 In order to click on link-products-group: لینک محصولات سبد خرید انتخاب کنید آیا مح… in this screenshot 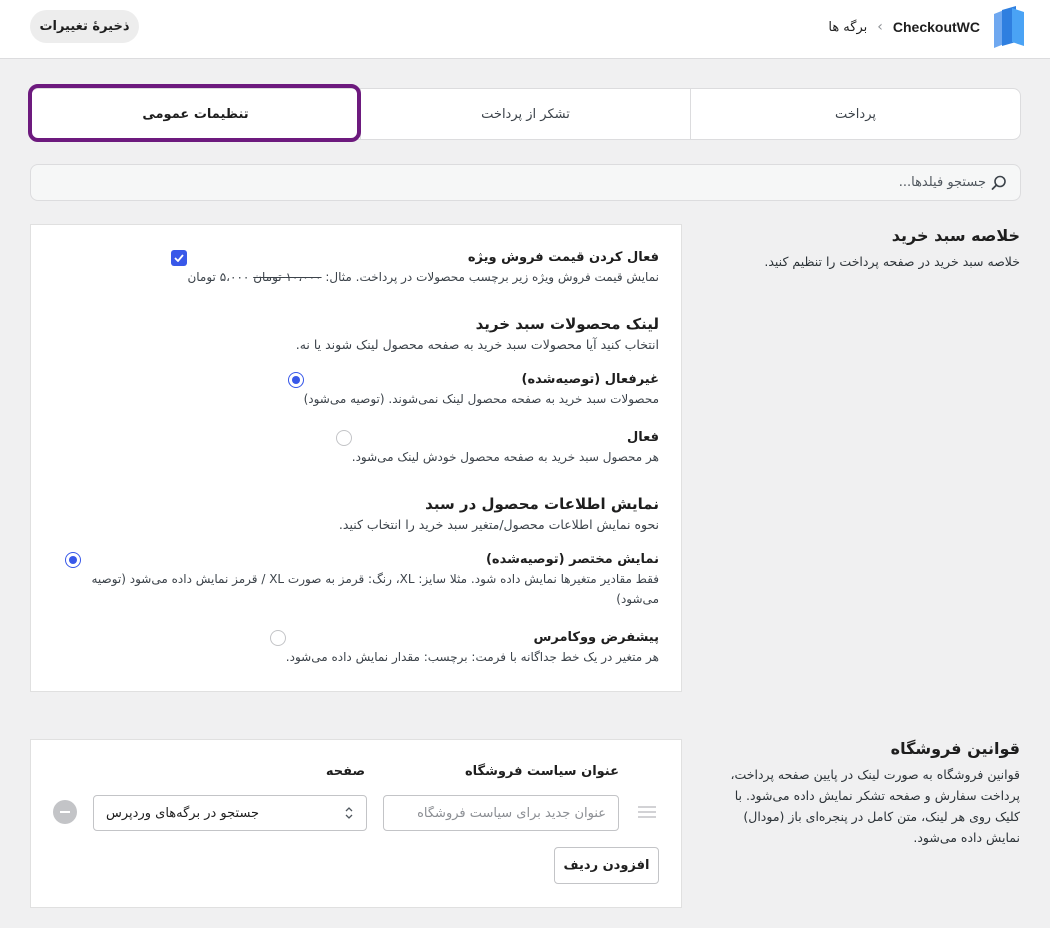, I will do `click(477, 334)`.